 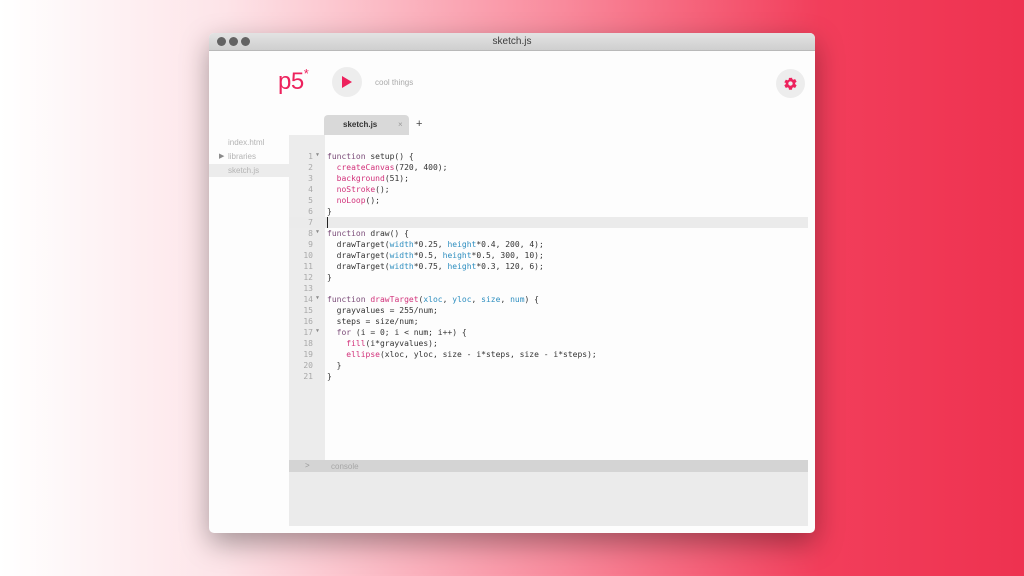 What do you see at coordinates (548, 365) in the screenshot?
I see `code-line: 20 }` at bounding box center [548, 365].